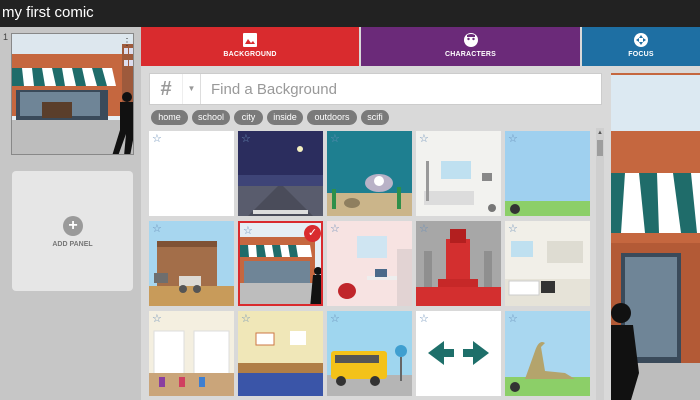  Describe the element at coordinates (211, 117) in the screenshot. I see `tag-school: school` at that location.